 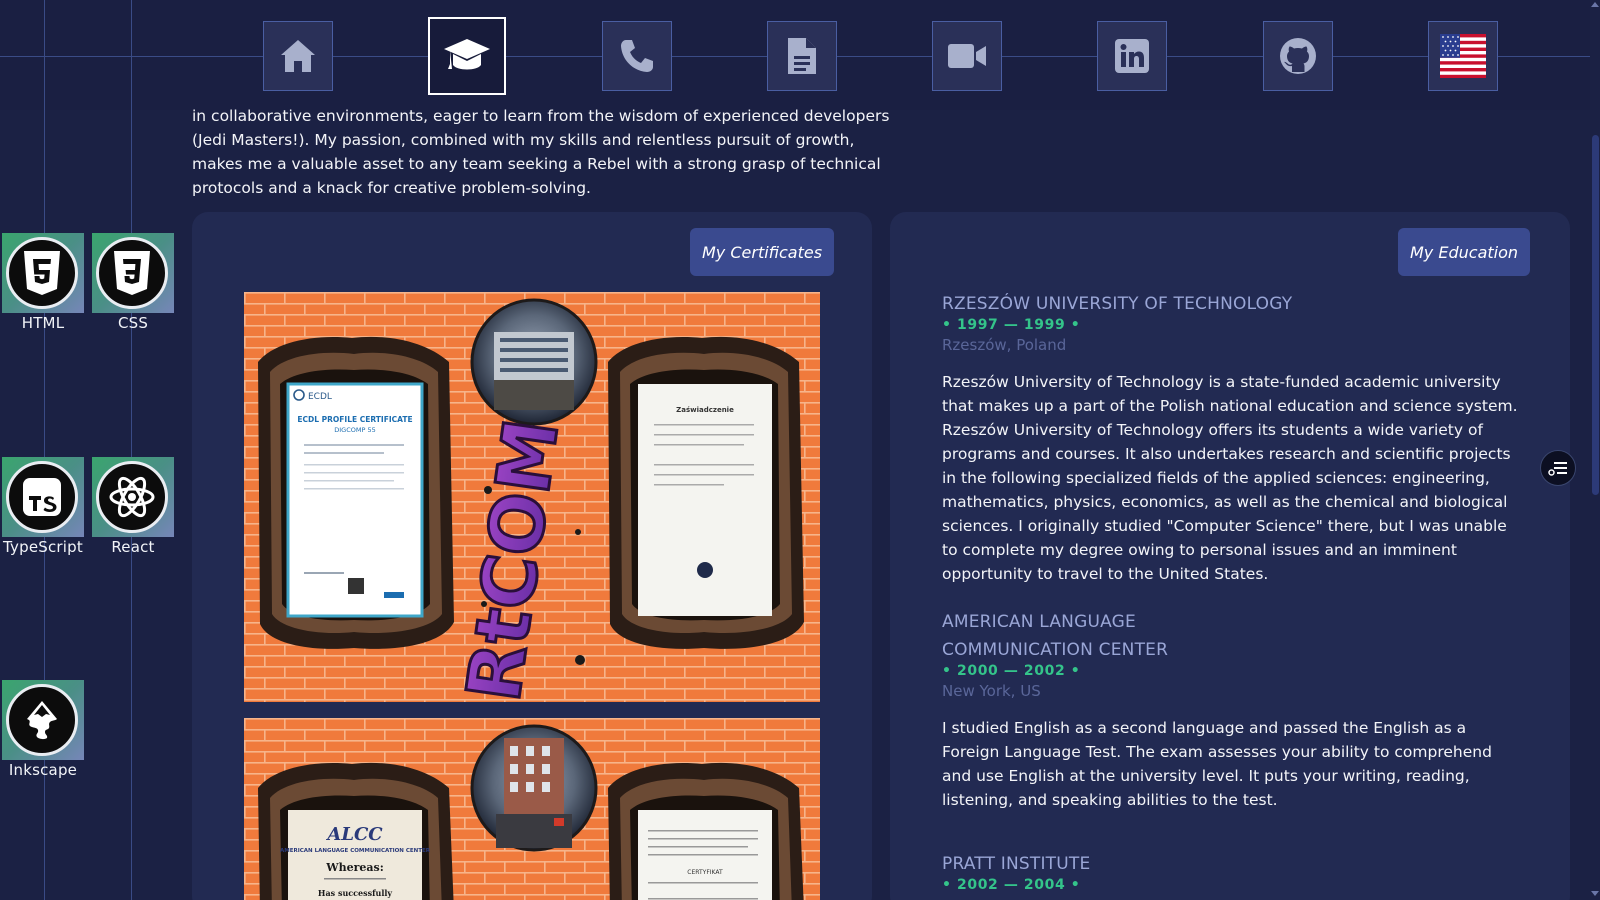 I want to click on cert-title: CERTYFIKAT, so click(x=705, y=872).